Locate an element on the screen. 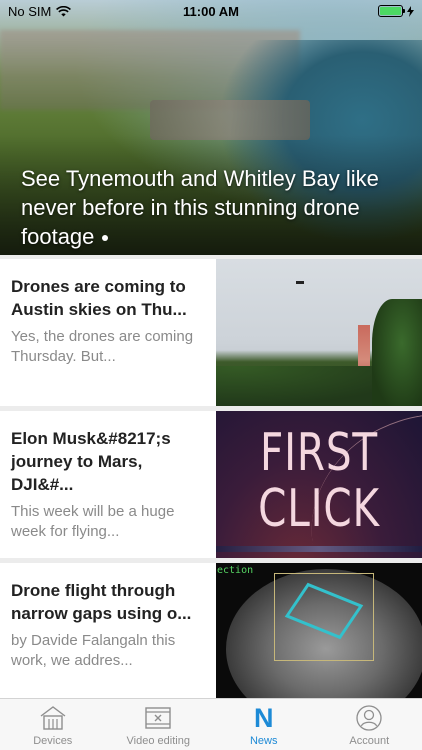 This screenshot has width=422, height=750. charging-icon is located at coordinates (410, 11).